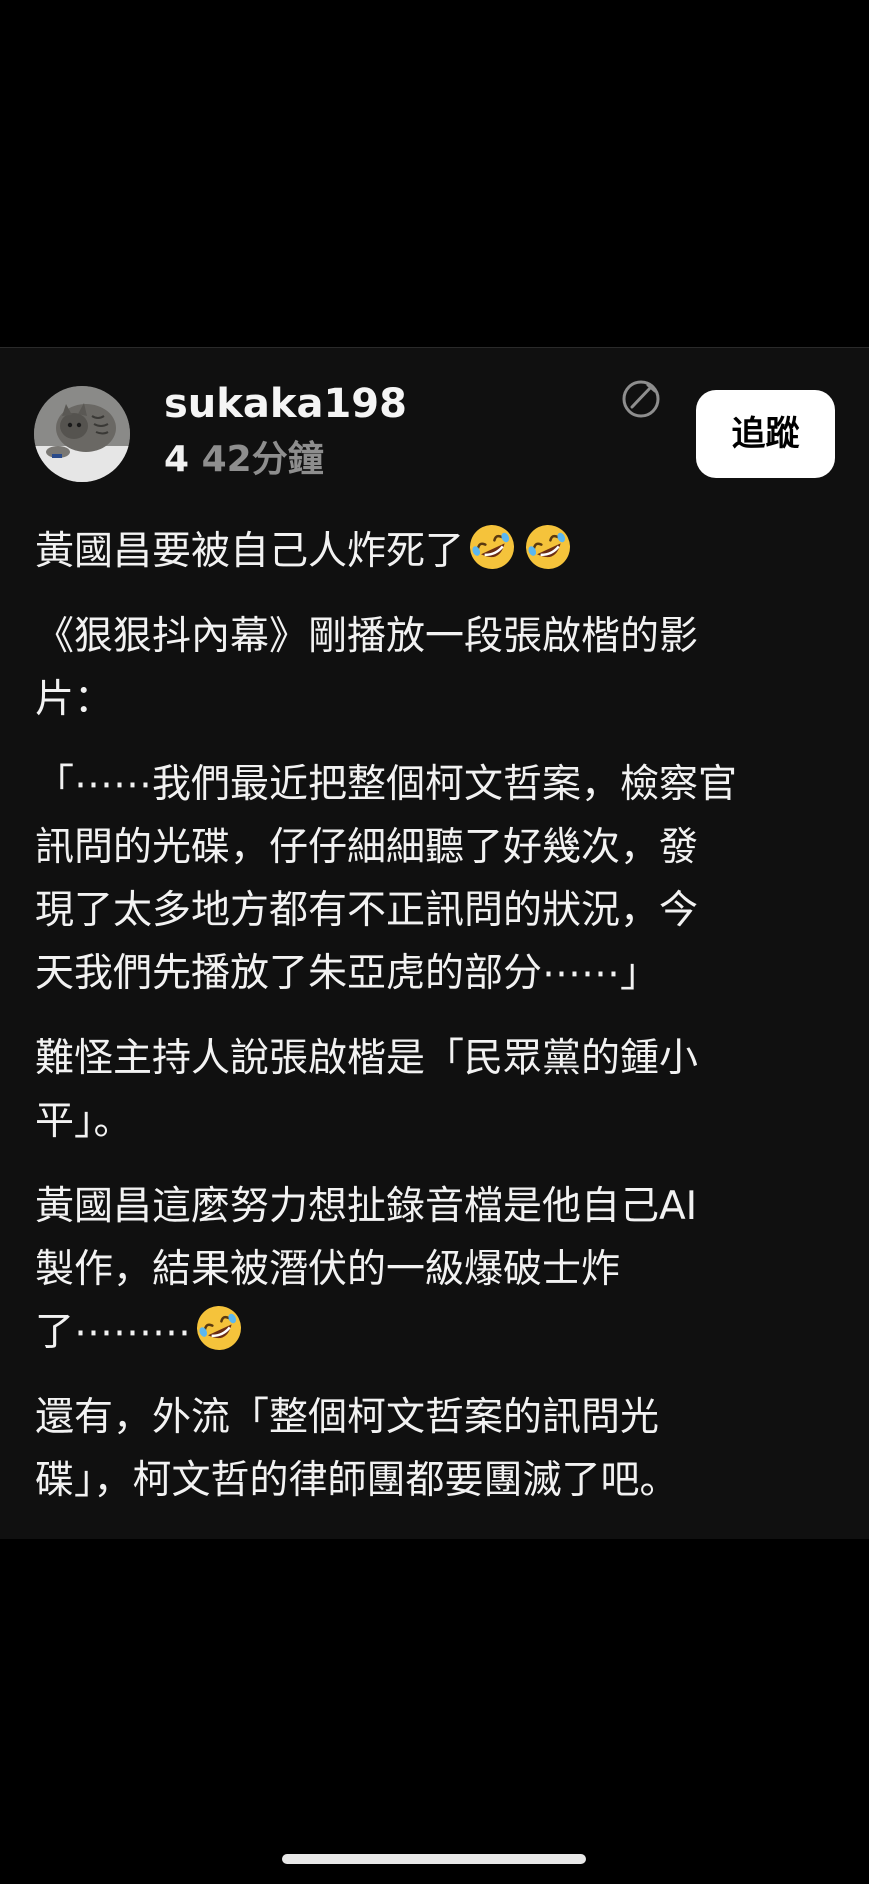  I want to click on cat-avatar-icon, so click(82, 434).